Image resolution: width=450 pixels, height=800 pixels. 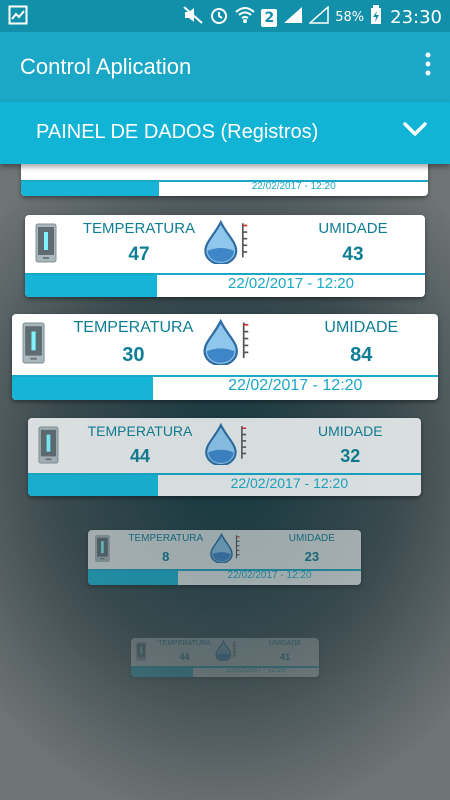 I want to click on chevron-down-icon, so click(x=415, y=131).